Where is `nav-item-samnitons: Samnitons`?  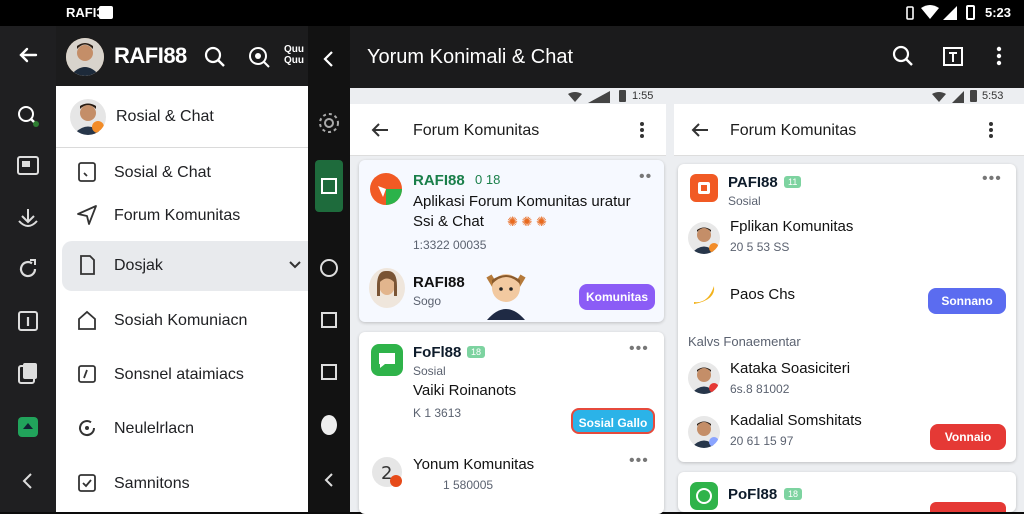 nav-item-samnitons: Samnitons is located at coordinates (182, 484).